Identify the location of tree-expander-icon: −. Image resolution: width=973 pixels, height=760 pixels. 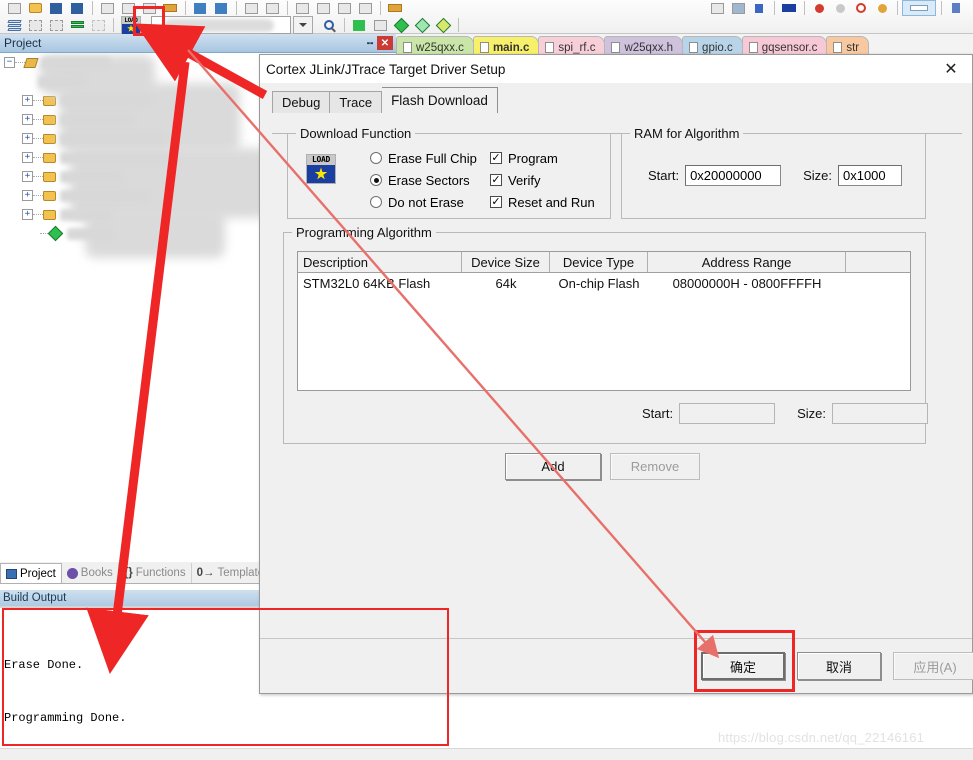
(9, 62).